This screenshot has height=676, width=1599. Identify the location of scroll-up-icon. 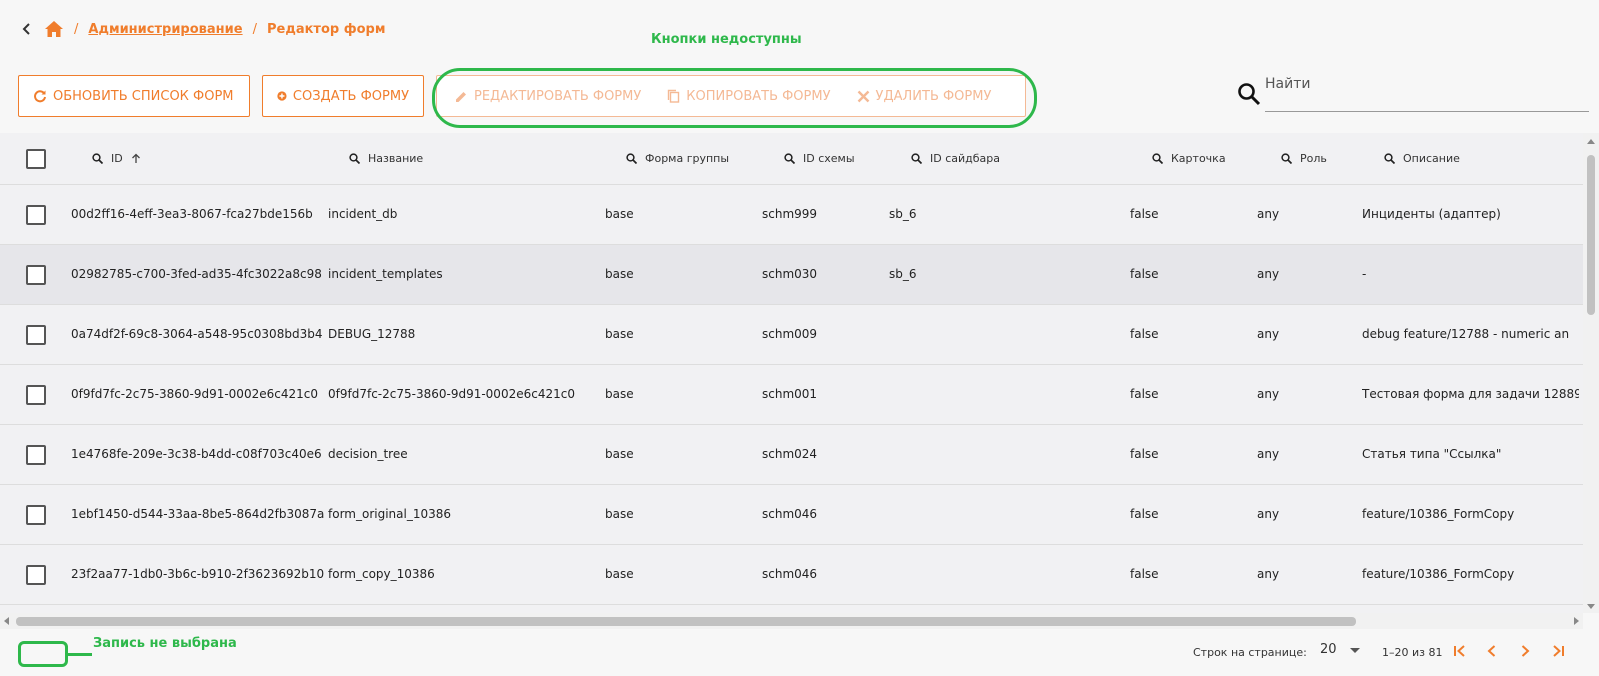
(1591, 141).